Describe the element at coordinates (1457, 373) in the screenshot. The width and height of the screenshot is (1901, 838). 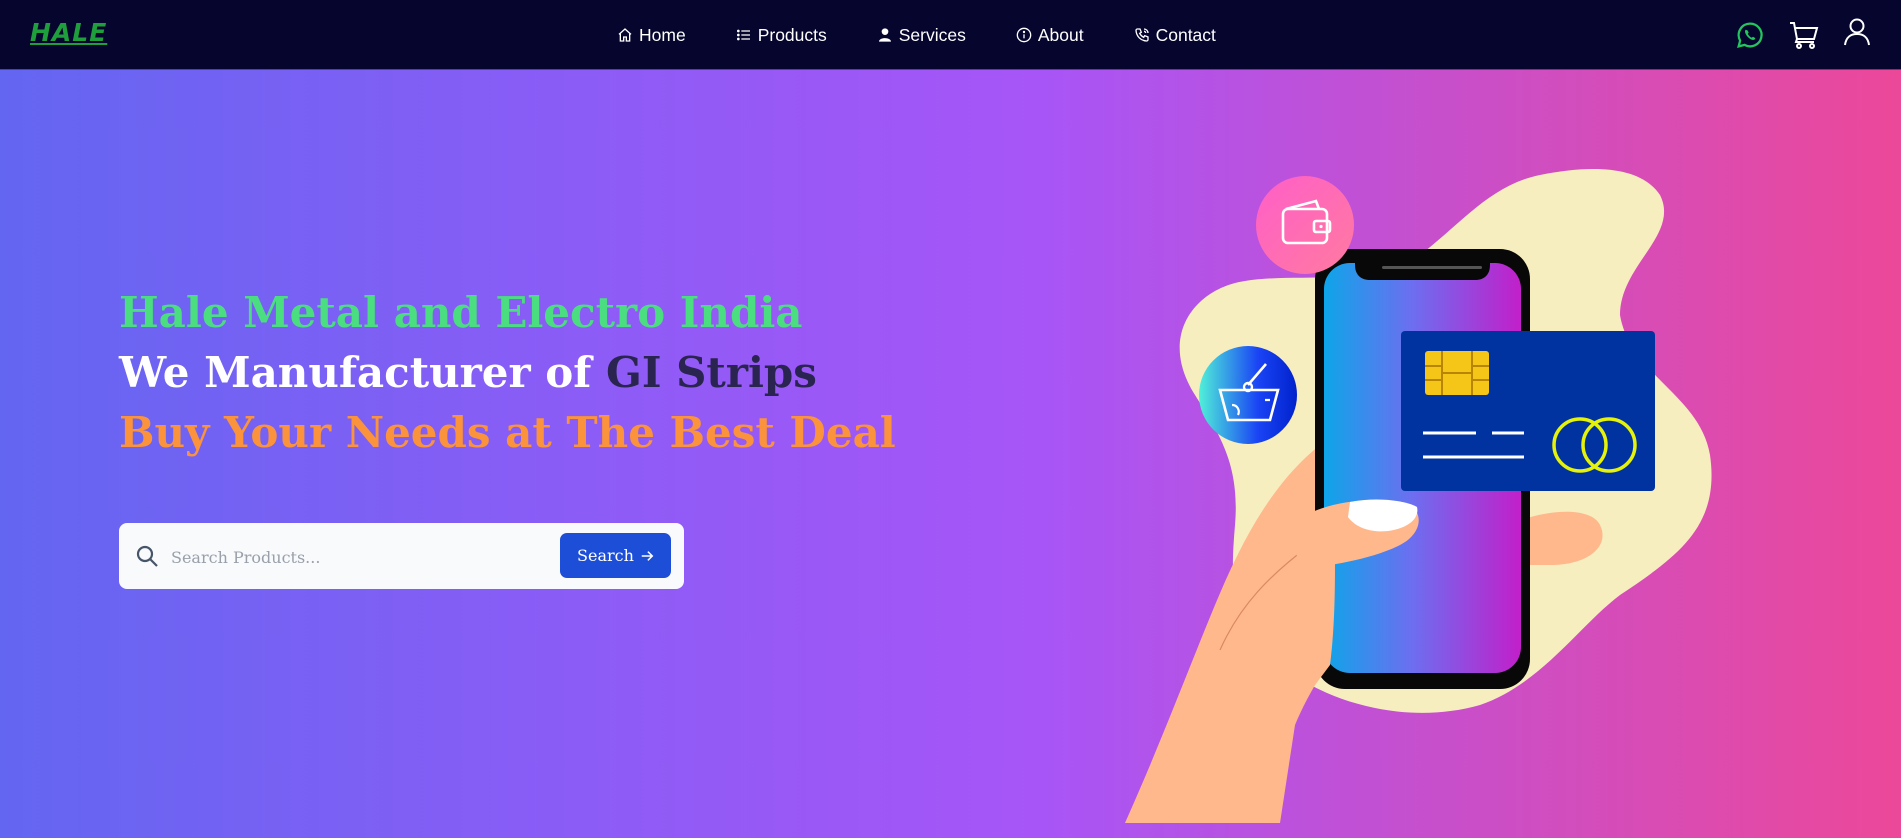
I see `credit-card-chip-icon` at that location.